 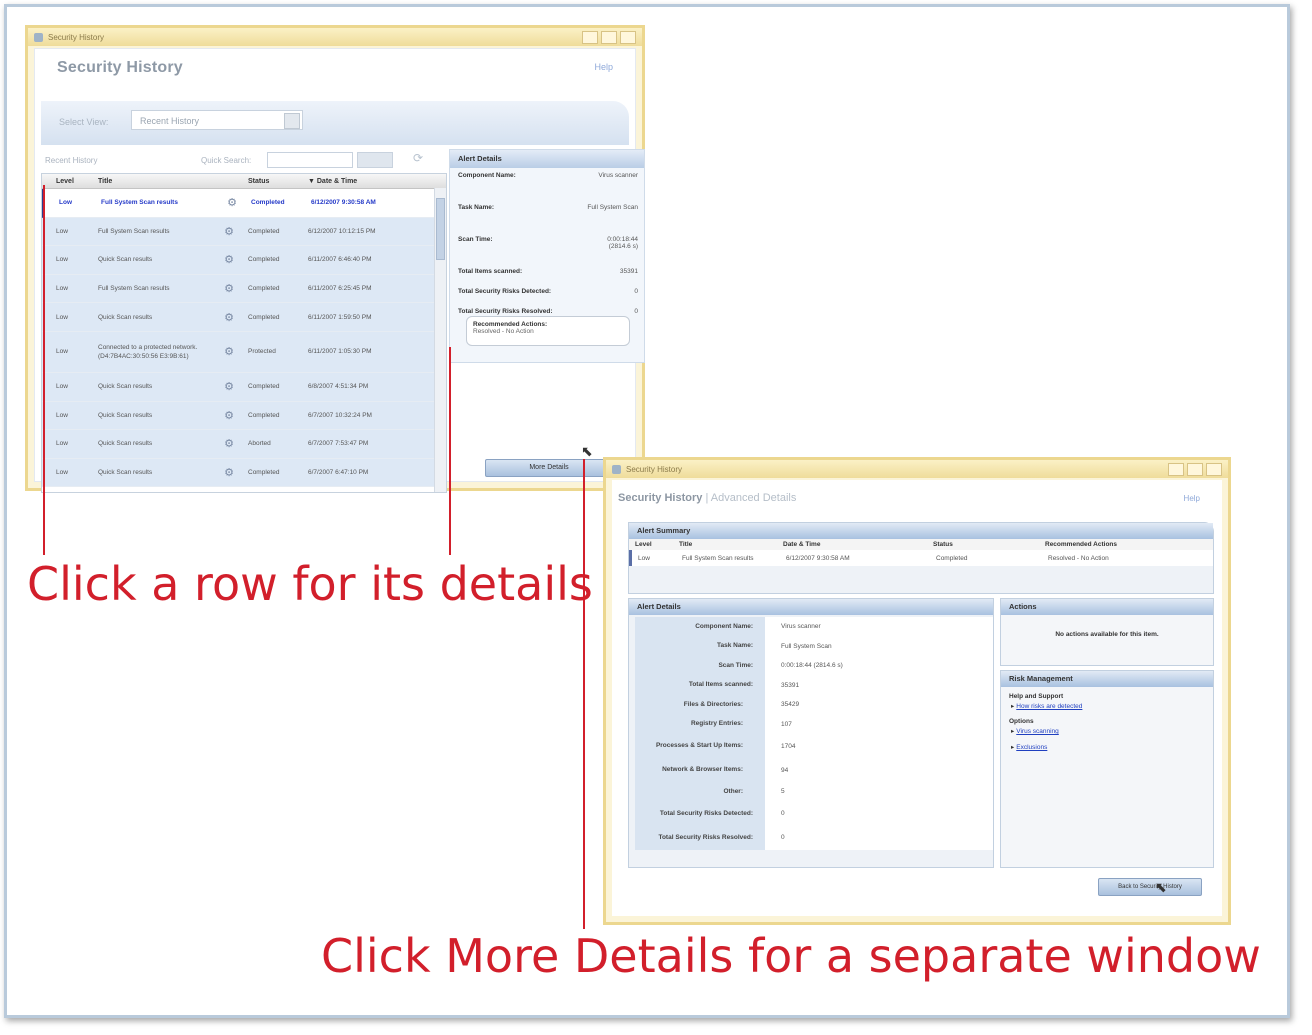 What do you see at coordinates (440, 229) in the screenshot?
I see `scrollbar-thumb` at bounding box center [440, 229].